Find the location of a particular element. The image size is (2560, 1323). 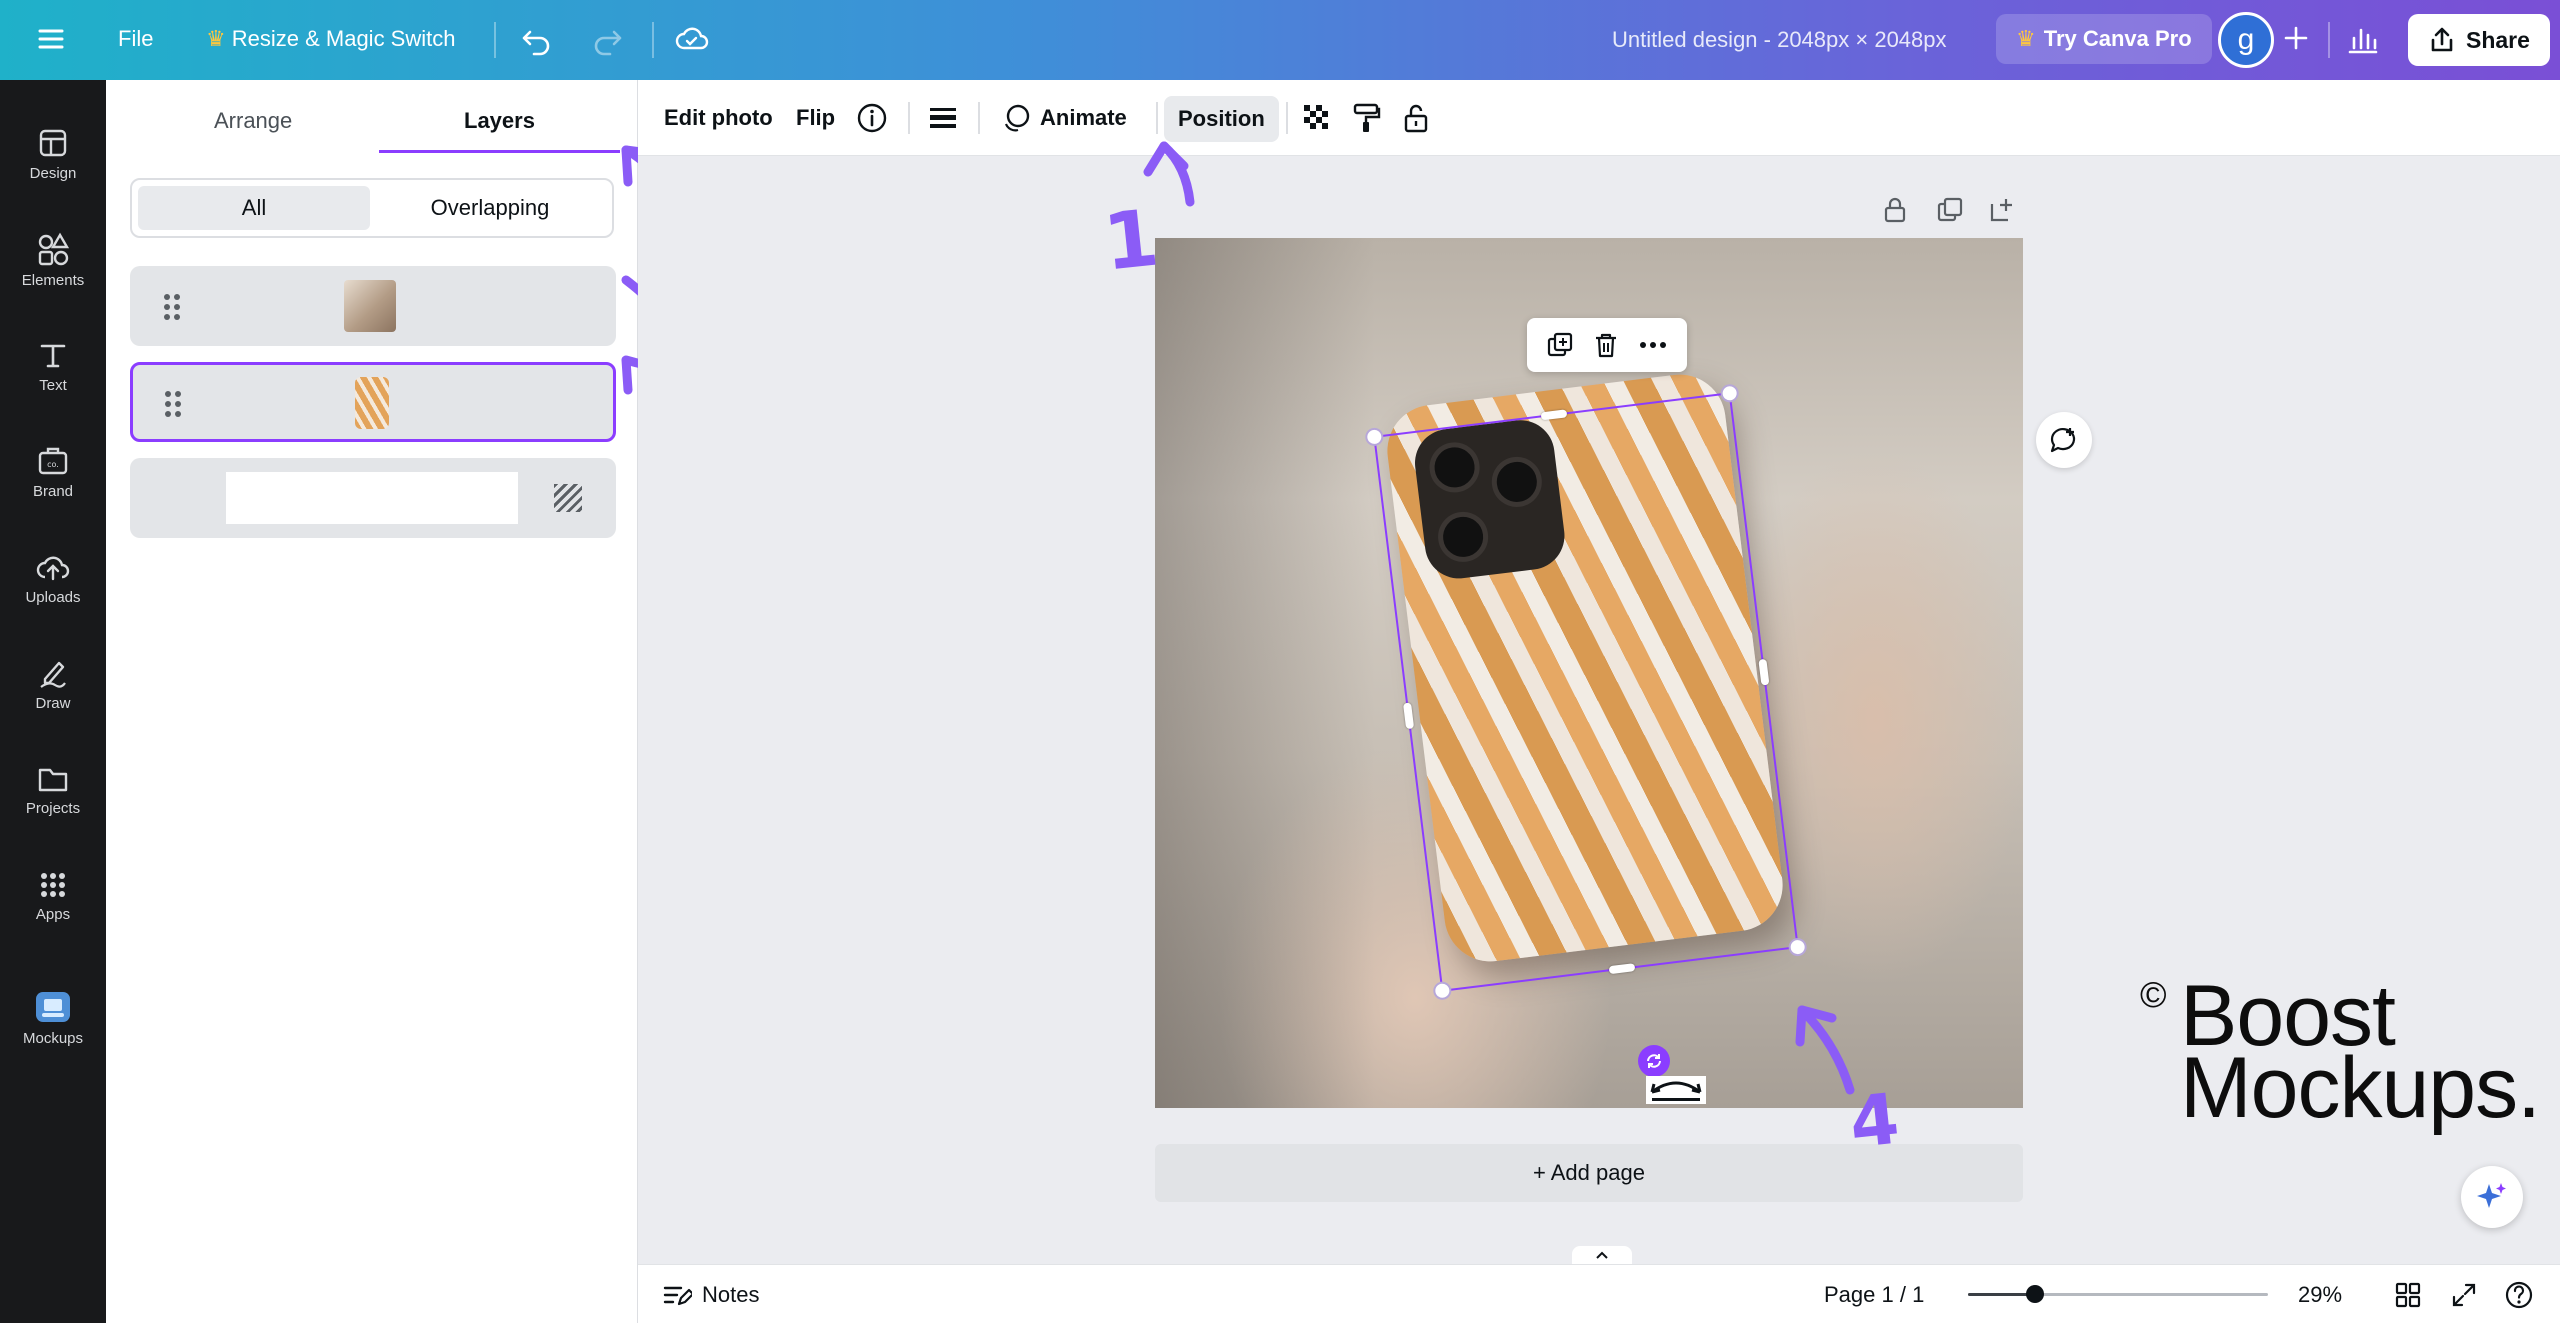

annotation-number: 1 is located at coordinates (1131, 241).